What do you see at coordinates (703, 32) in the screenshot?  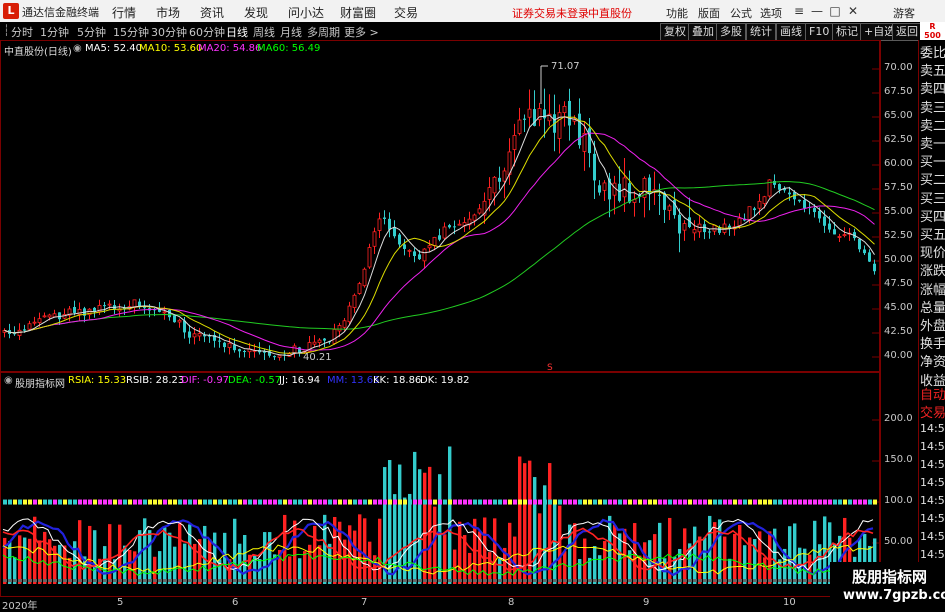 I see `overlay-button: 叠加` at bounding box center [703, 32].